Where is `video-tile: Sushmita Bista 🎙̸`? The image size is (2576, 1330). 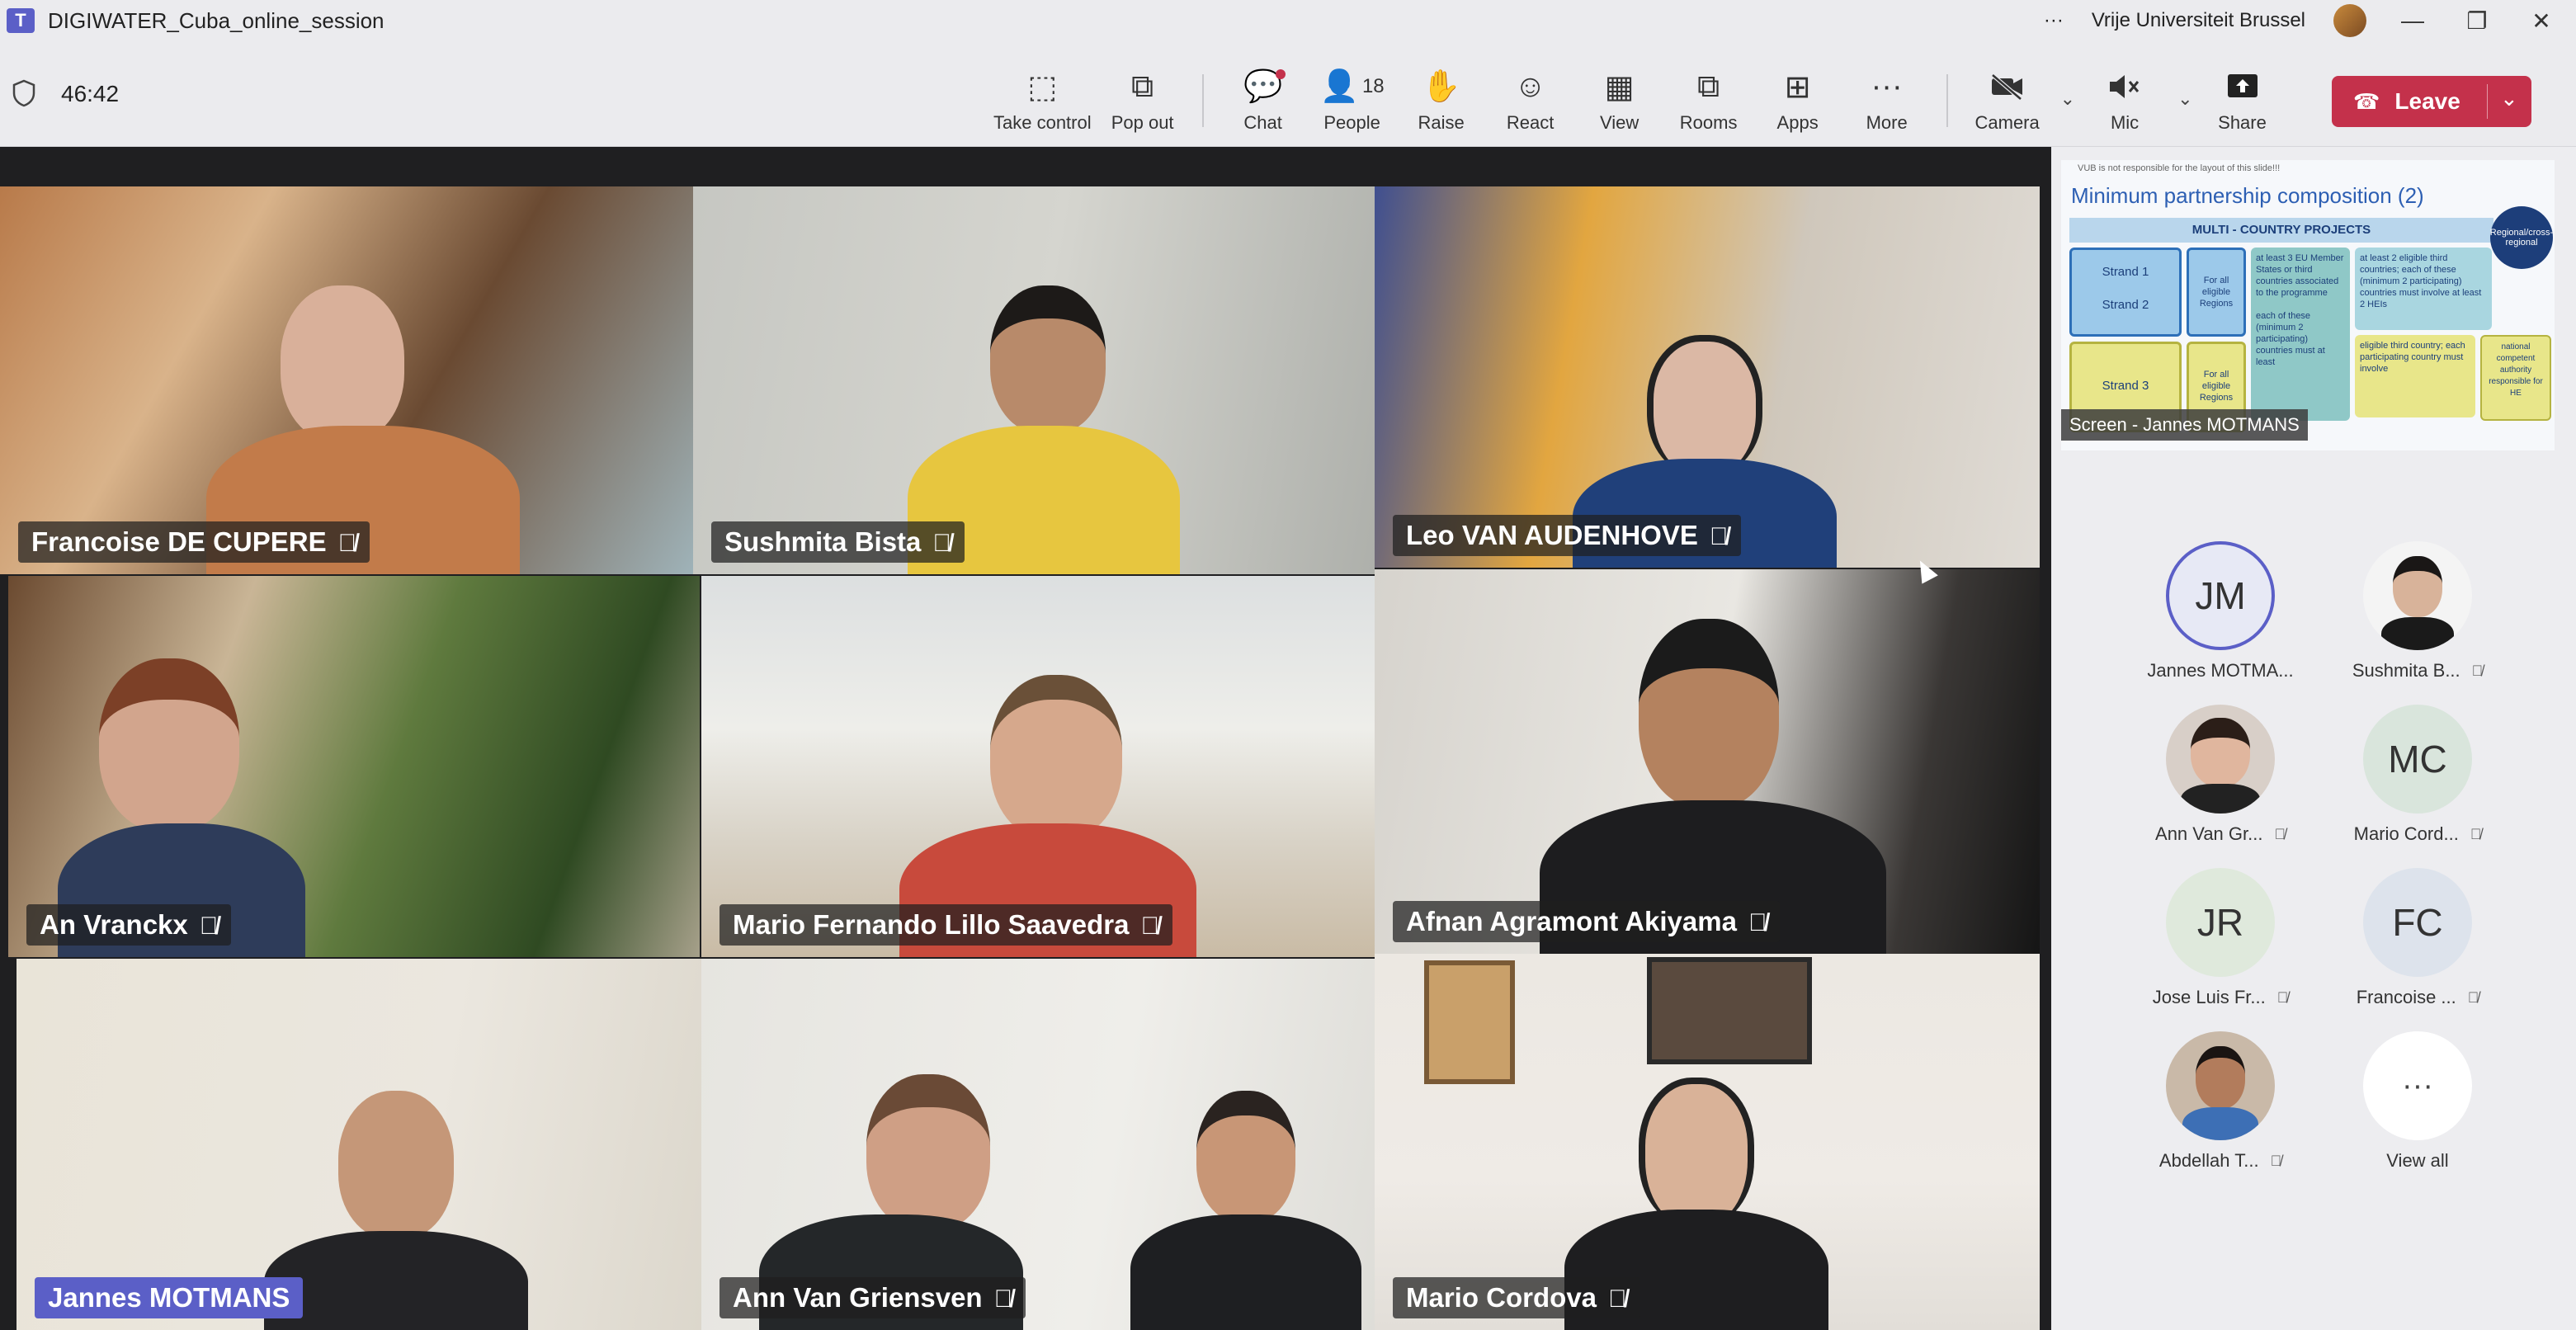 video-tile: Sushmita Bista 🎙̸ is located at coordinates (1034, 380).